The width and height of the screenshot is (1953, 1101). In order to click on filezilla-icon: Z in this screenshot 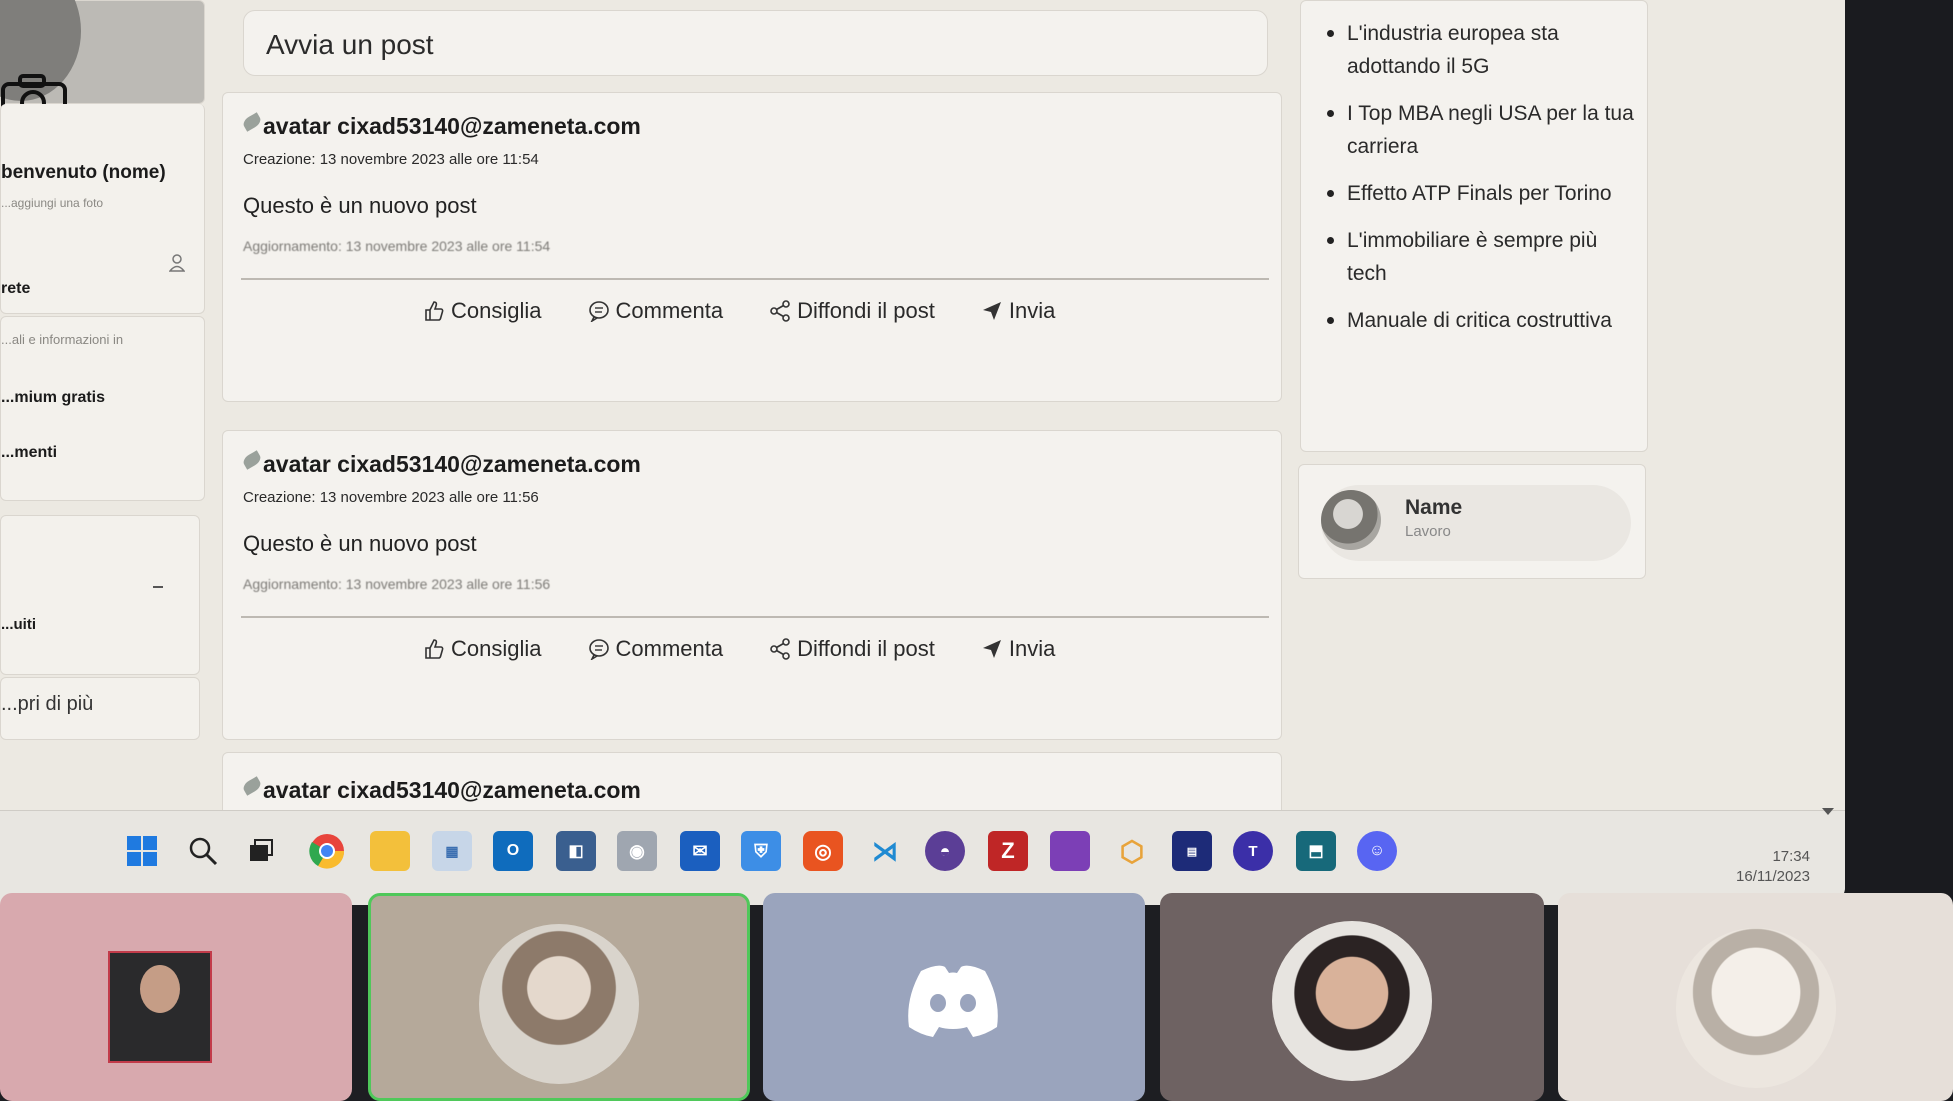, I will do `click(1008, 851)`.